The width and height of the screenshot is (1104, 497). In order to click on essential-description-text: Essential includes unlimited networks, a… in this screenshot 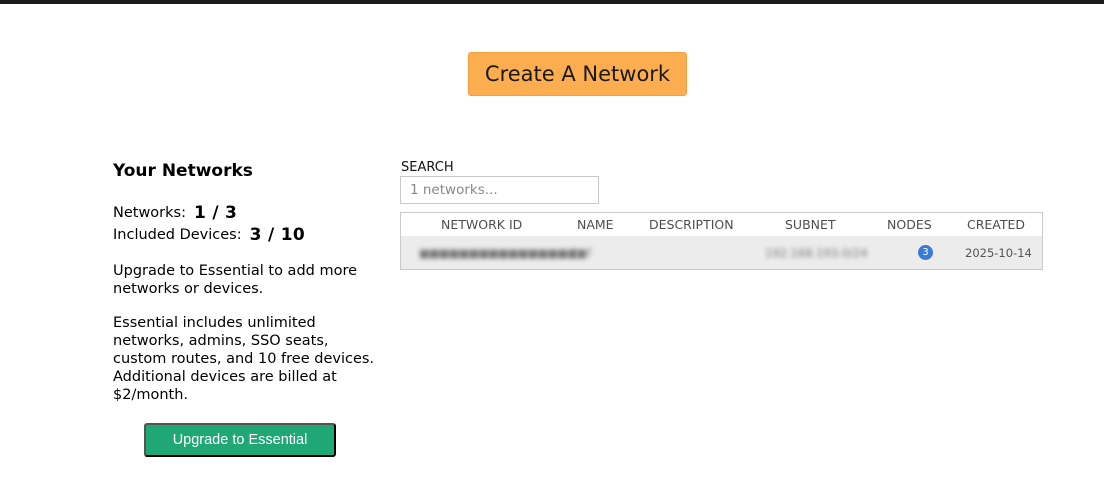, I will do `click(244, 359)`.